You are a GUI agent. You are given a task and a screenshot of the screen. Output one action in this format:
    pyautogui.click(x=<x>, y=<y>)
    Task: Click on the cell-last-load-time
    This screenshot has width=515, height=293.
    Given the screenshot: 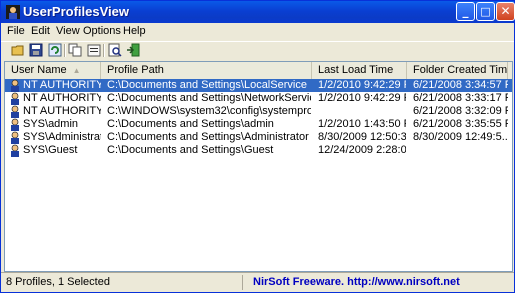 What is the action you would take?
    pyautogui.click(x=362, y=111)
    